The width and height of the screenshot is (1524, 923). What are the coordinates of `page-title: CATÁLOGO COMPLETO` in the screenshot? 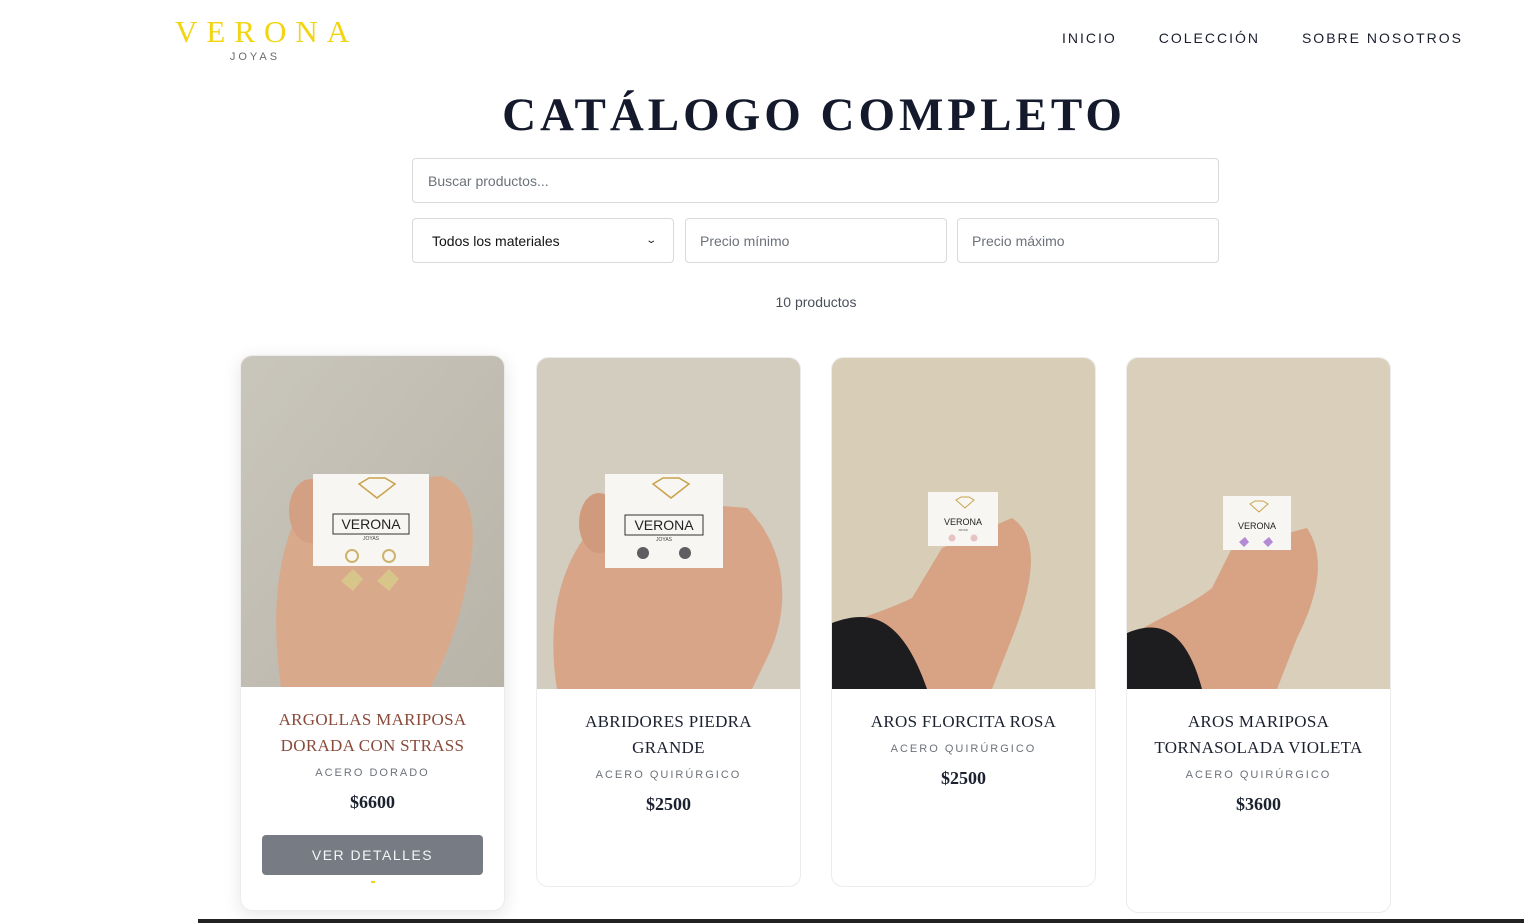 It's located at (814, 115).